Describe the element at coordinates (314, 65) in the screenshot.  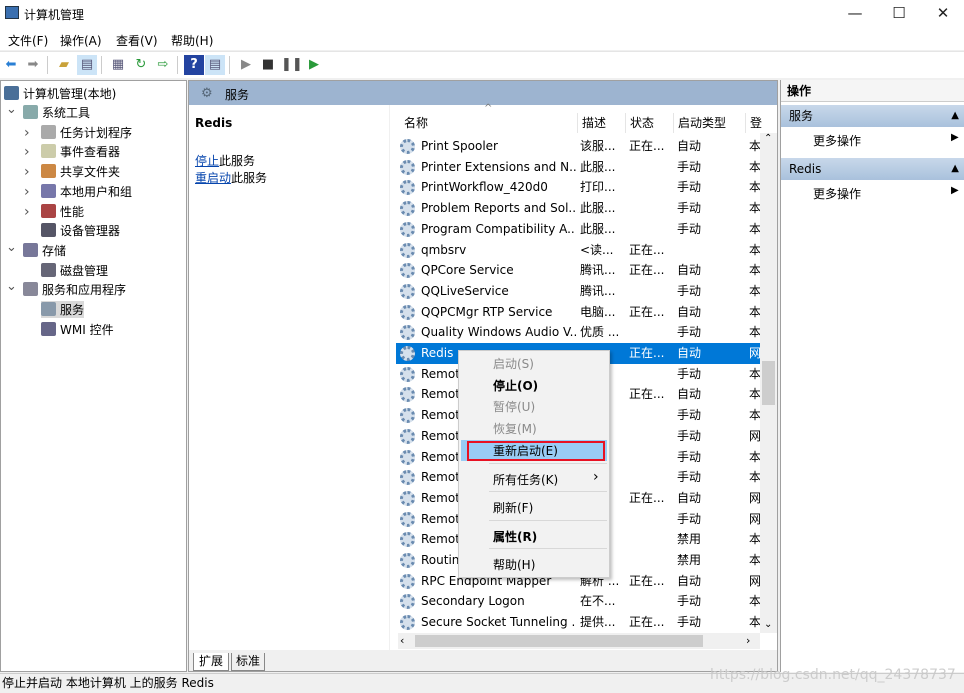
I see `resume-icon: ▶` at that location.